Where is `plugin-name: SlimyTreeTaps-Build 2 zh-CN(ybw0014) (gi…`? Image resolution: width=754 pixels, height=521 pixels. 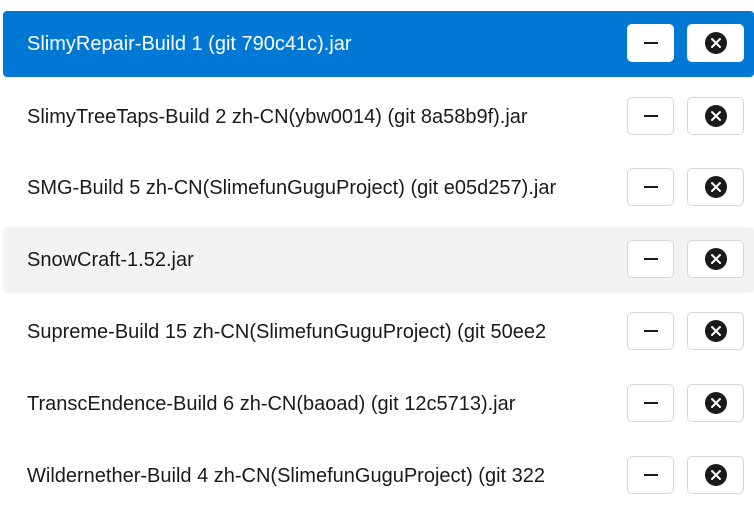 plugin-name: SlimyTreeTaps-Build 2 zh-CN(ybw0014) (gi… is located at coordinates (277, 117).